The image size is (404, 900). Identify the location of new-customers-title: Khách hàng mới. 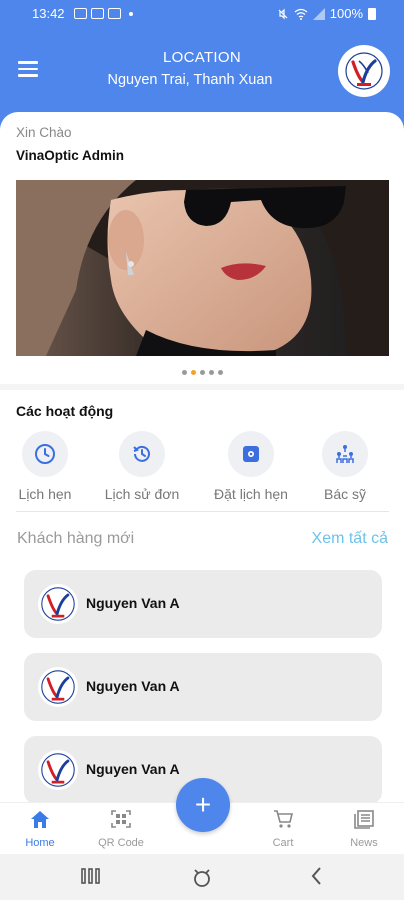
(76, 538).